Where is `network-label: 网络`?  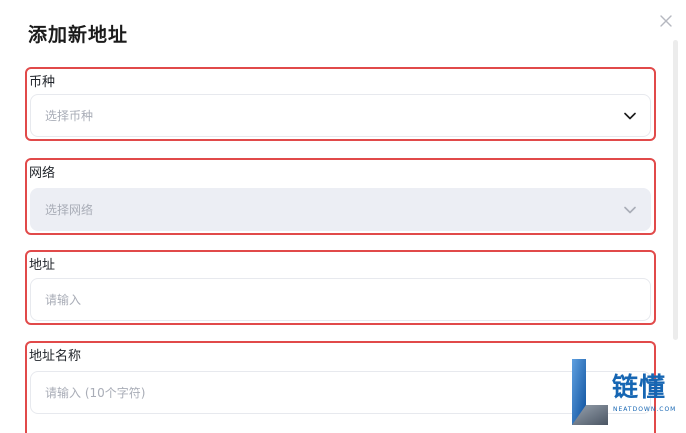
network-label: 网络 is located at coordinates (42, 173).